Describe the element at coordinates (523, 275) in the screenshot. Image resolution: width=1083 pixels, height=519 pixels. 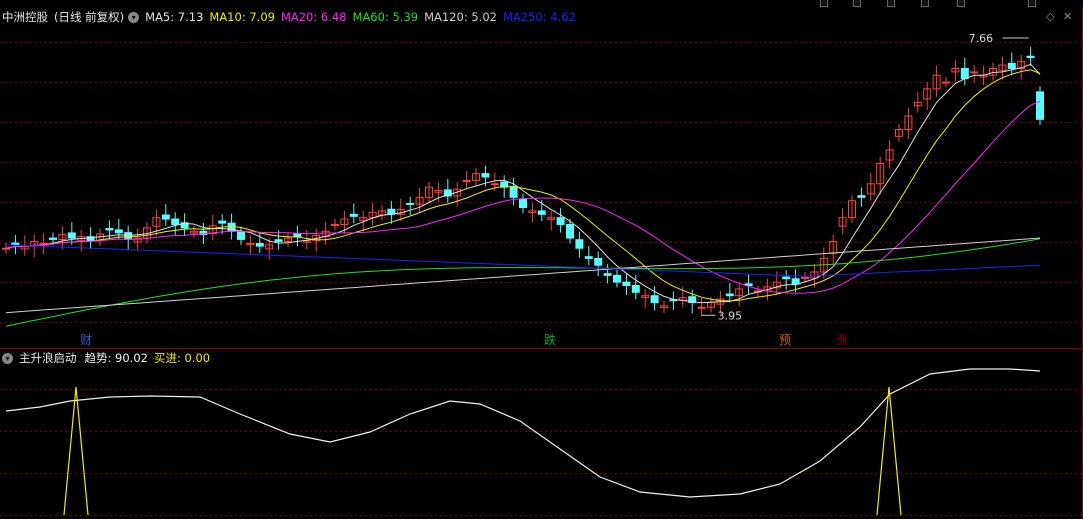
I see `ma120-line` at that location.